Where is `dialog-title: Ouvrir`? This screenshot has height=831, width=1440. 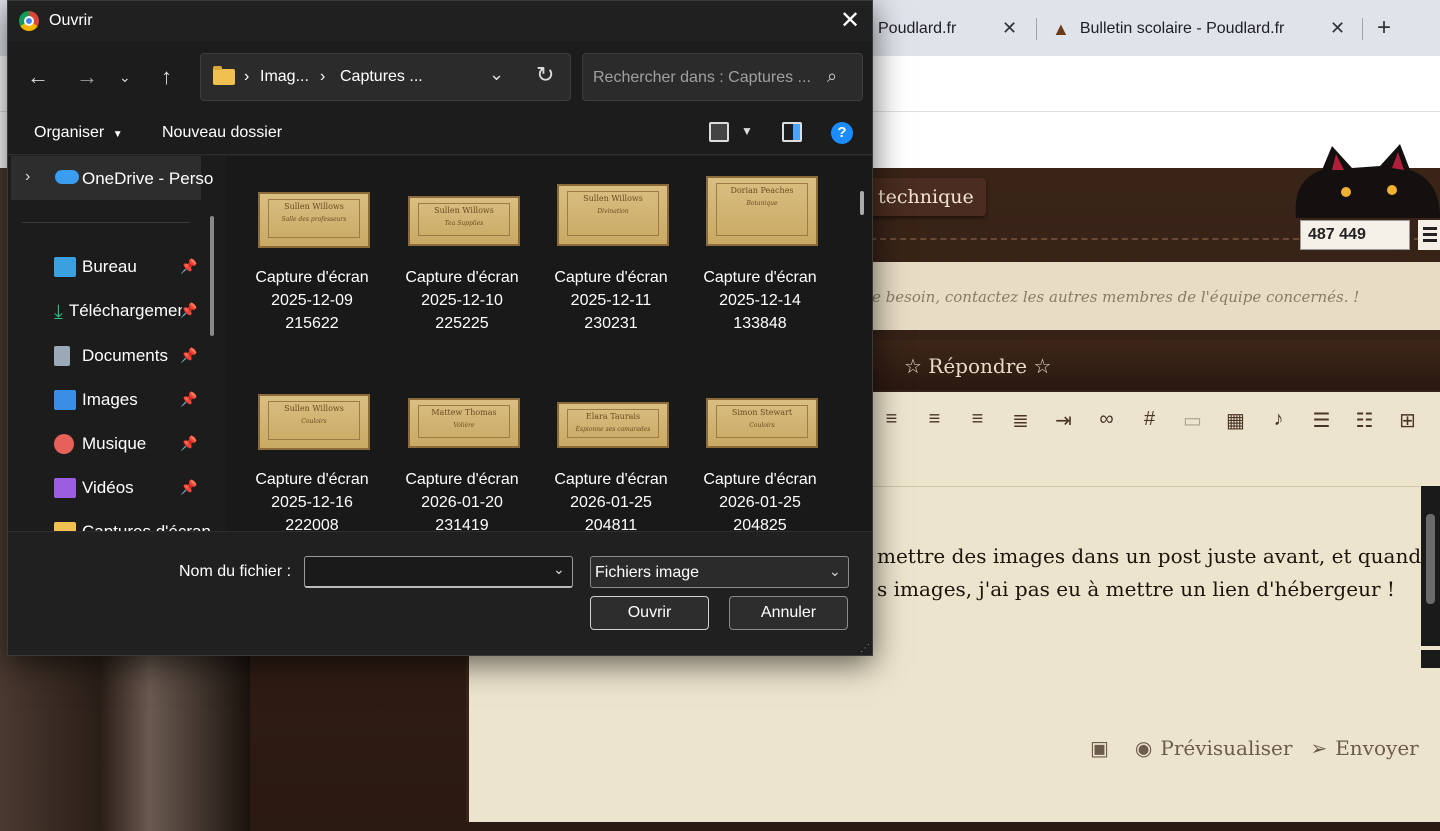 dialog-title: Ouvrir is located at coordinates (71, 20).